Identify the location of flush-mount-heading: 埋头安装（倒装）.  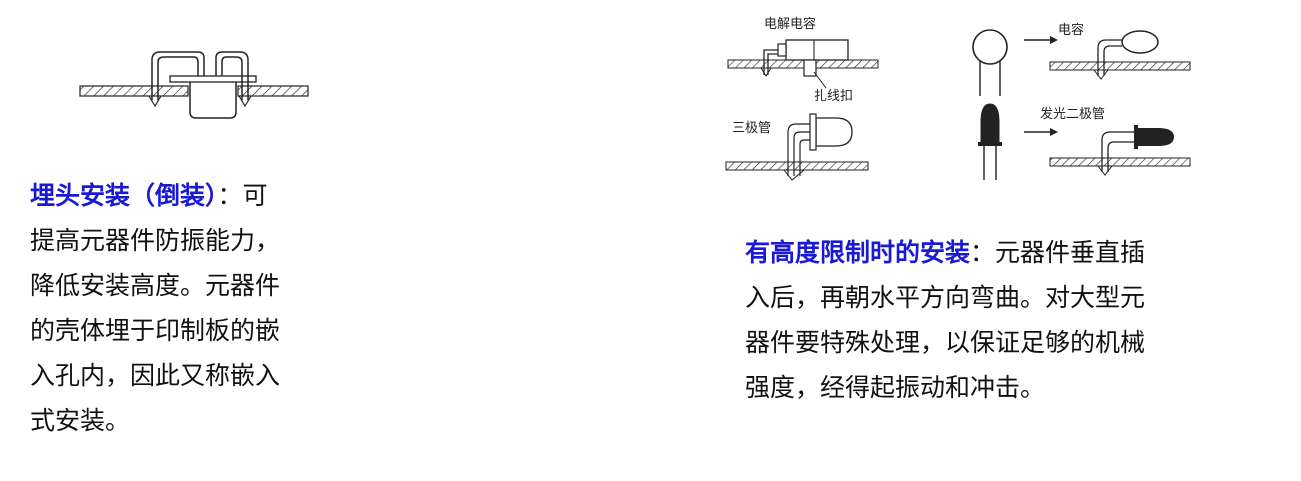
(124, 195).